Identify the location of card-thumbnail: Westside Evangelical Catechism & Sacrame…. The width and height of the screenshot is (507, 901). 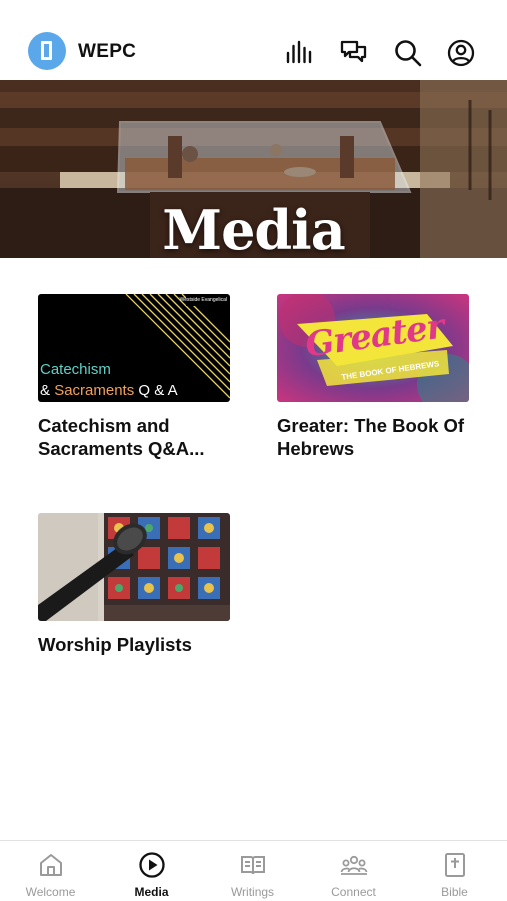
(134, 348).